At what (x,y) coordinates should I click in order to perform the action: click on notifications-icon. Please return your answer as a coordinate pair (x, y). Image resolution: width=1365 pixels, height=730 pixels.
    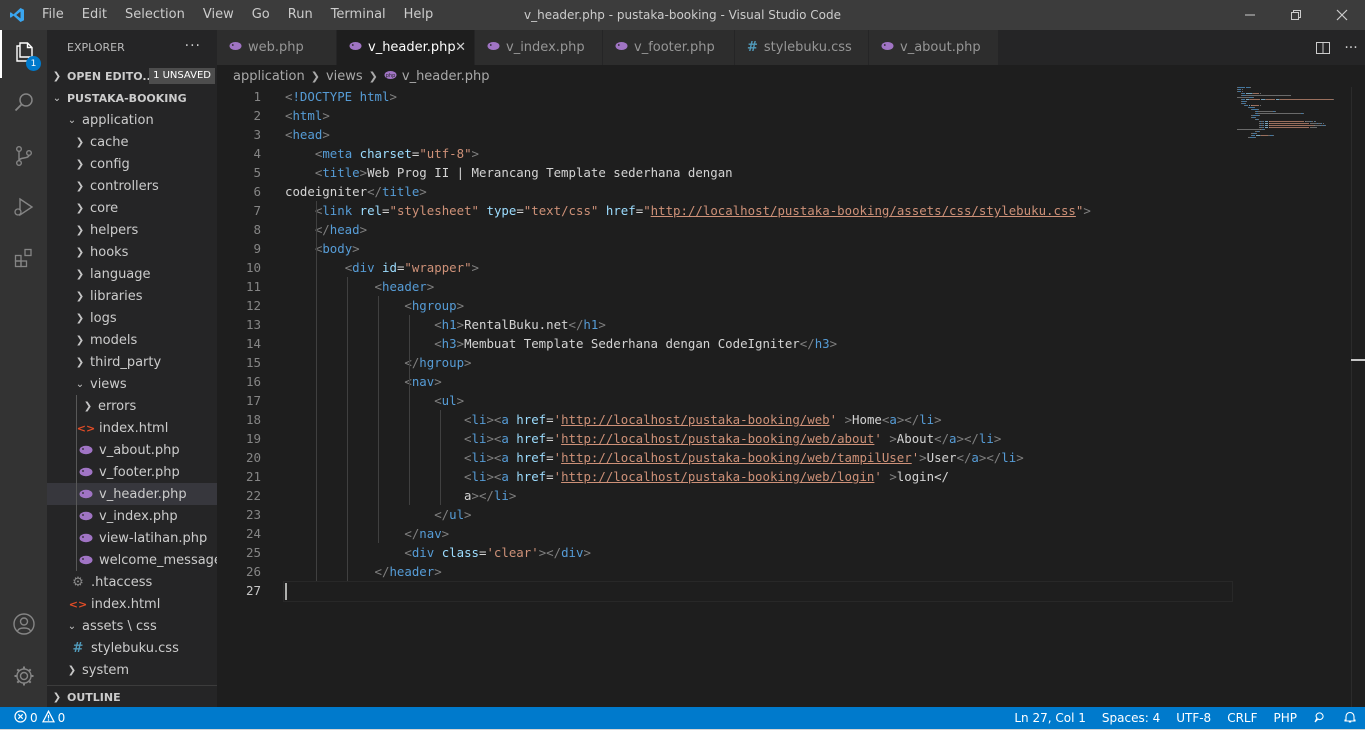
    Looking at the image, I should click on (1350, 718).